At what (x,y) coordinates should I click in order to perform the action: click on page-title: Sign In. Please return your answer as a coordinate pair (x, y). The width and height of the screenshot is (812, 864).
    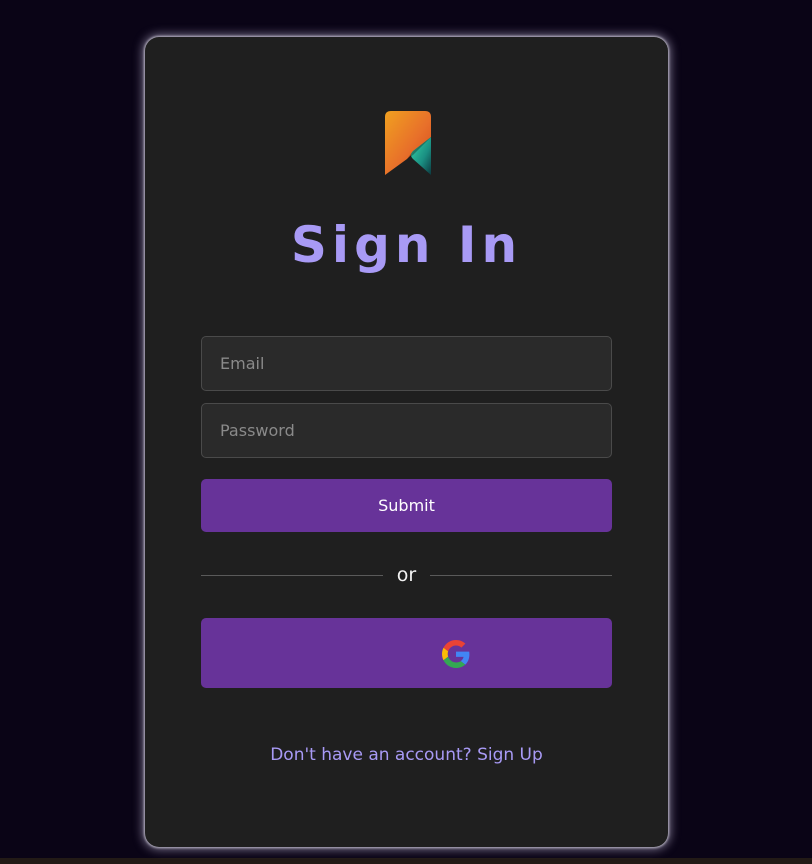
    Looking at the image, I should click on (406, 245).